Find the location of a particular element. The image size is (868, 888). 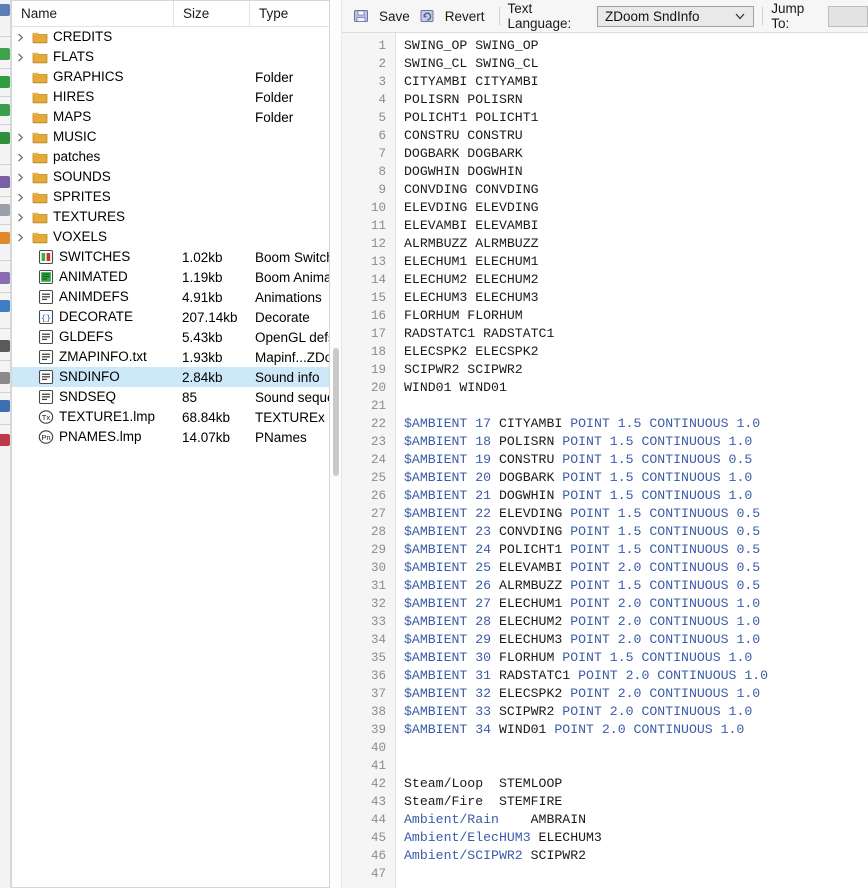

code-line: FLORHUM FLORHUM is located at coordinates (636, 316).